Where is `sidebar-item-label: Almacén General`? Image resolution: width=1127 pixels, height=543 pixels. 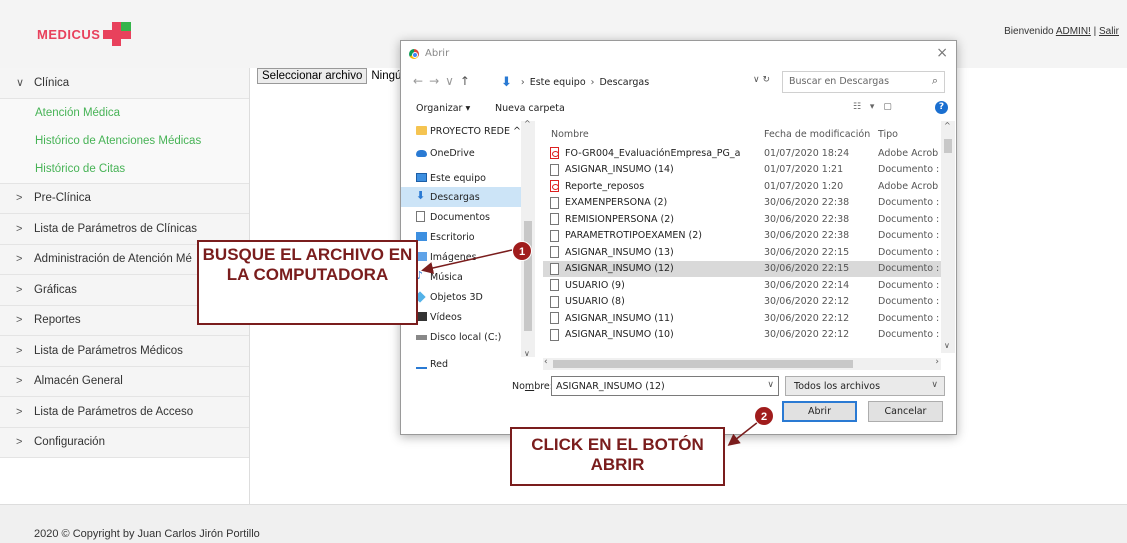
sidebar-item-label: Almacén General is located at coordinates (78, 381).